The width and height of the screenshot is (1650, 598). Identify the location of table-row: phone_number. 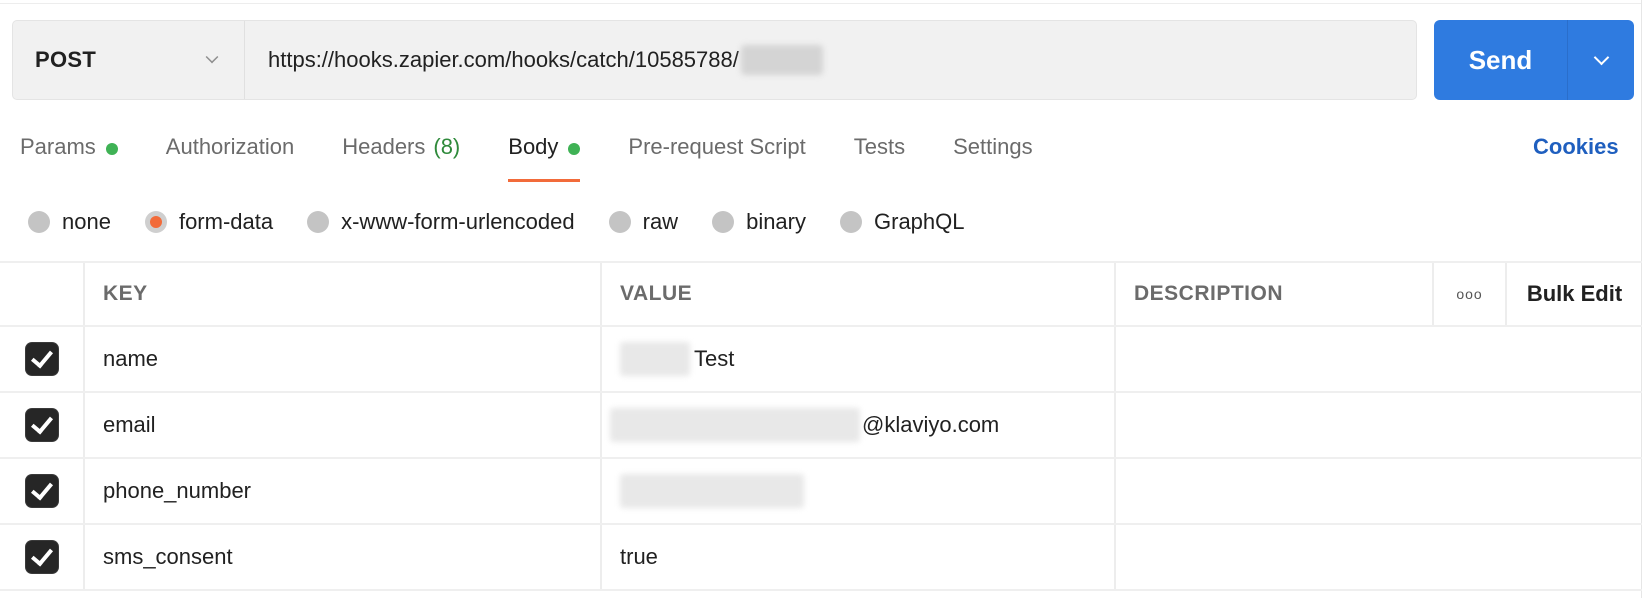
(821, 492).